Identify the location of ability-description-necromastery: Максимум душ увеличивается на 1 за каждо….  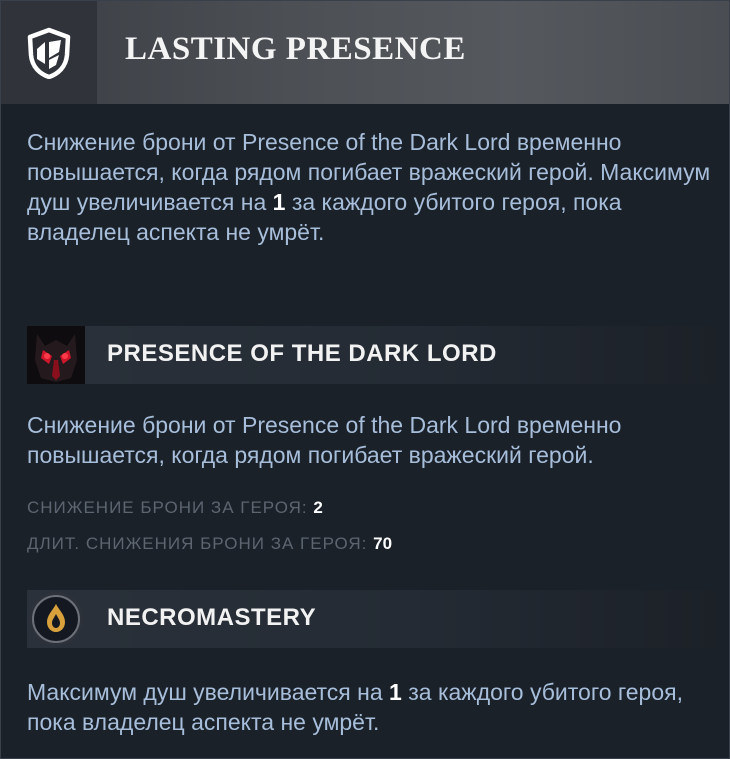
(372, 707).